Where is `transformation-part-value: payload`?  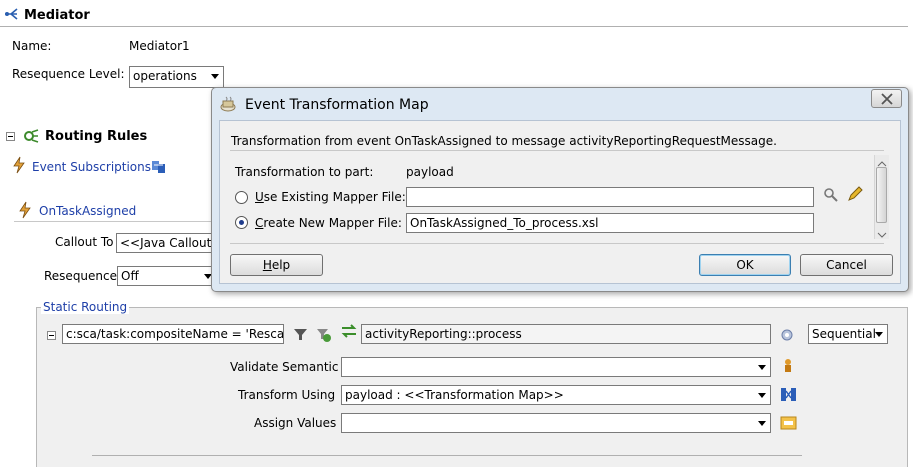
transformation-part-value: payload is located at coordinates (430, 172).